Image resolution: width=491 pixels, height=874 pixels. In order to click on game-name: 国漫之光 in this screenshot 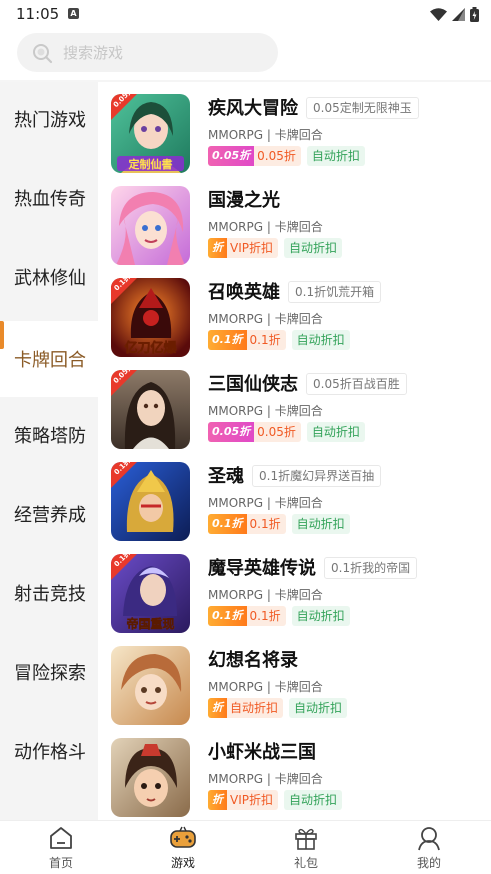, I will do `click(244, 200)`.